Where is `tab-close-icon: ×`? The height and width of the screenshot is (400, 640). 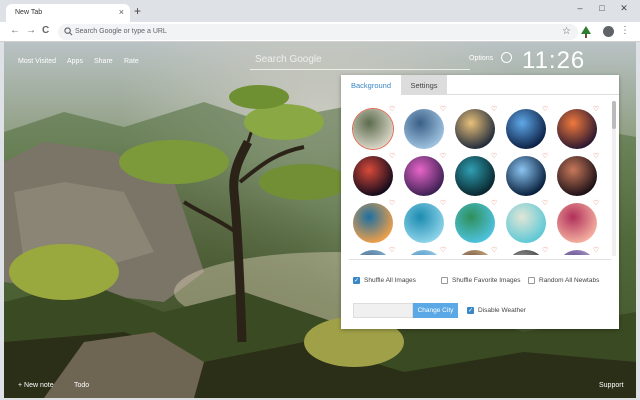 tab-close-icon: × is located at coordinates (121, 12).